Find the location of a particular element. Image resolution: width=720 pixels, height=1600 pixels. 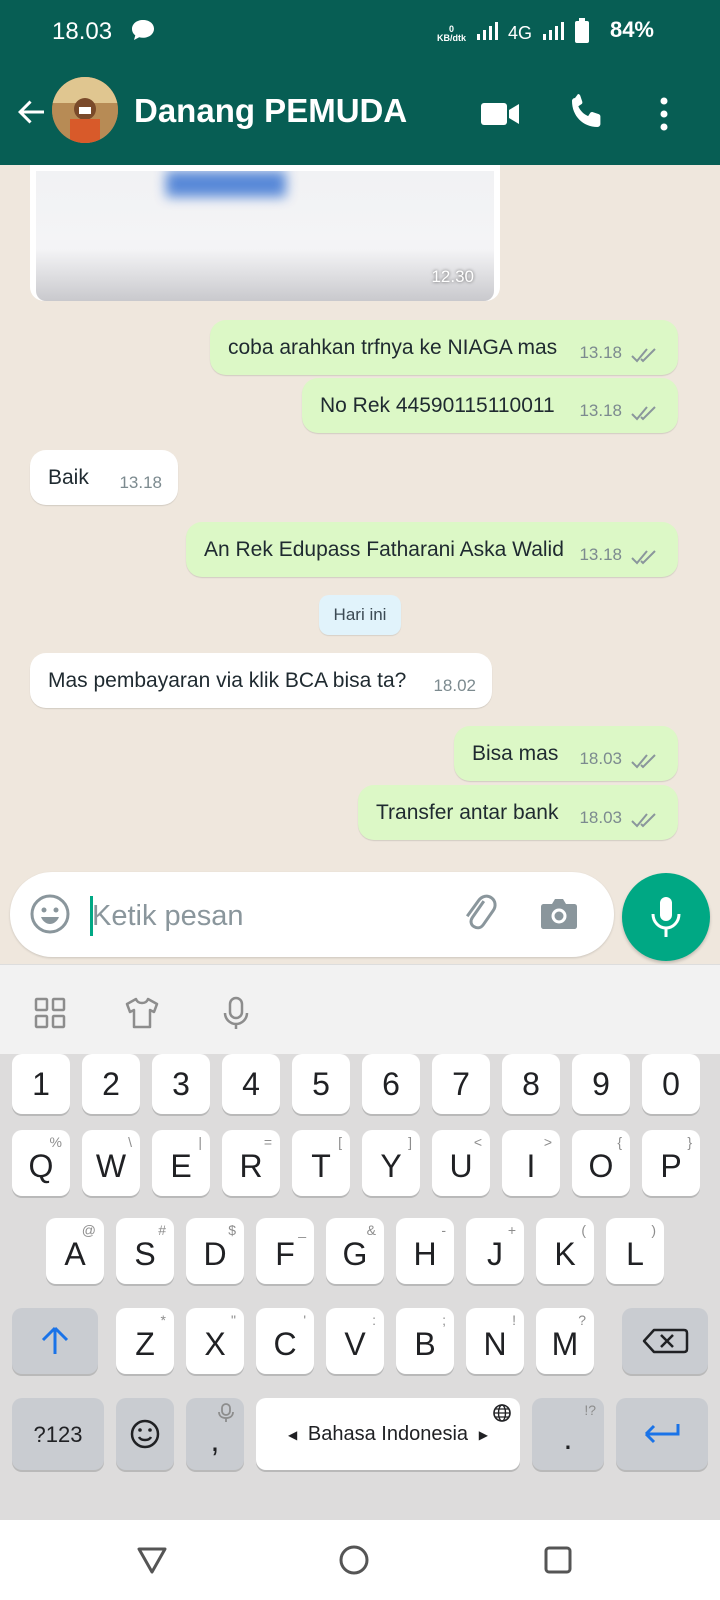

key-3: 3 is located at coordinates (181, 1084).